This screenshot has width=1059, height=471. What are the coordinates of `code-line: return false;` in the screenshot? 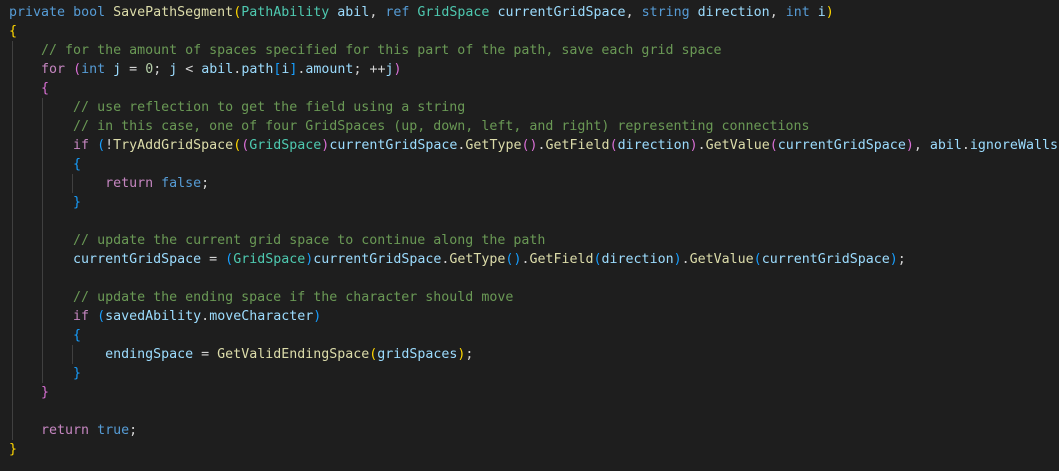 It's located at (534, 183).